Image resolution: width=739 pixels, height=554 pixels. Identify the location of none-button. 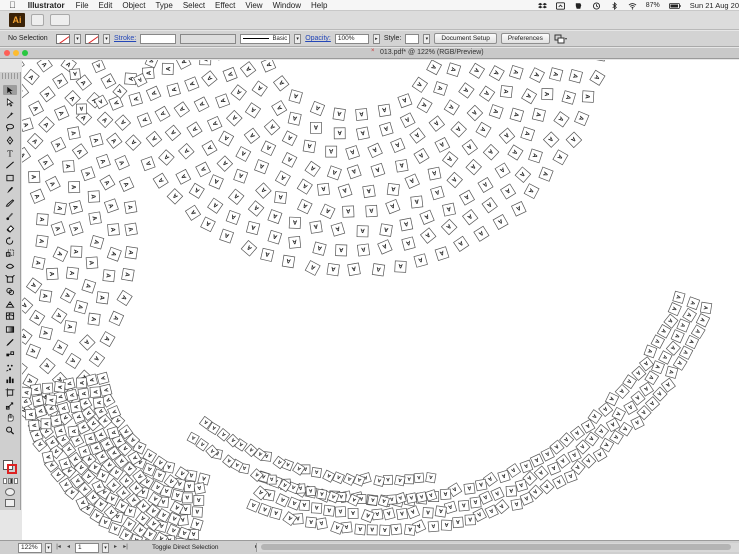
(15, 481).